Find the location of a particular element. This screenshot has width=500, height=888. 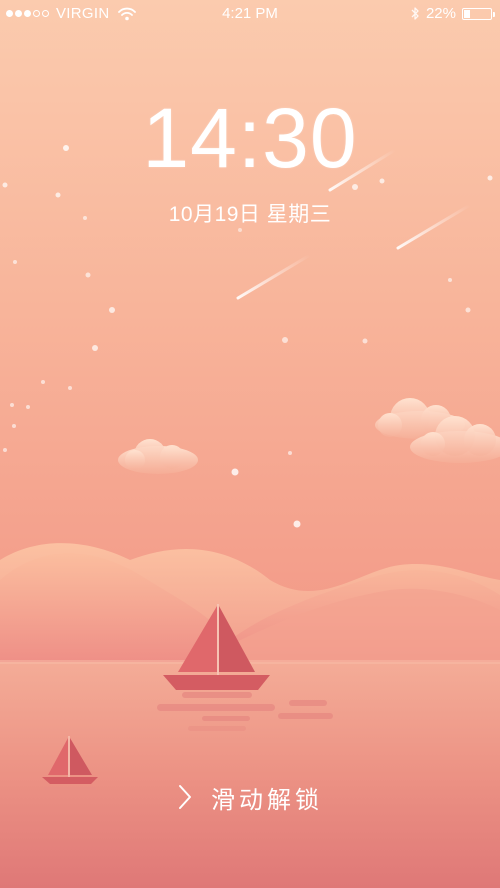

status-right: 22% is located at coordinates (452, 13).